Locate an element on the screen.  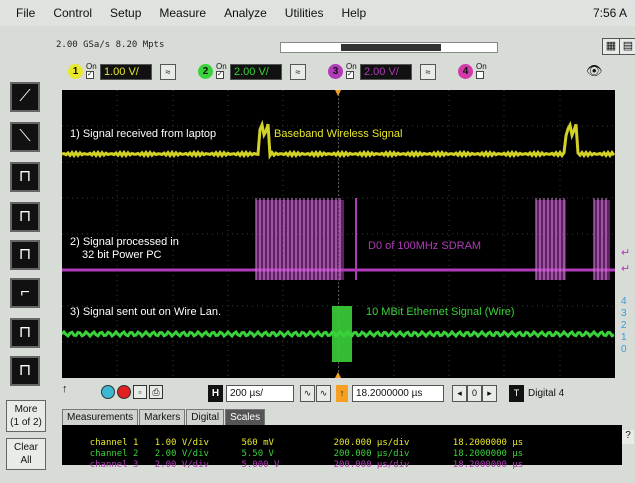
channel-1-scale: 1.00 V/ is located at coordinates (126, 72).